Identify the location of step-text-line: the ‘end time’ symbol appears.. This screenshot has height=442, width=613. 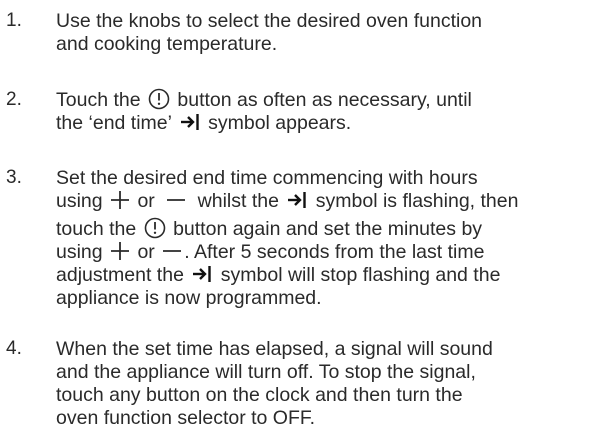
(203, 123).